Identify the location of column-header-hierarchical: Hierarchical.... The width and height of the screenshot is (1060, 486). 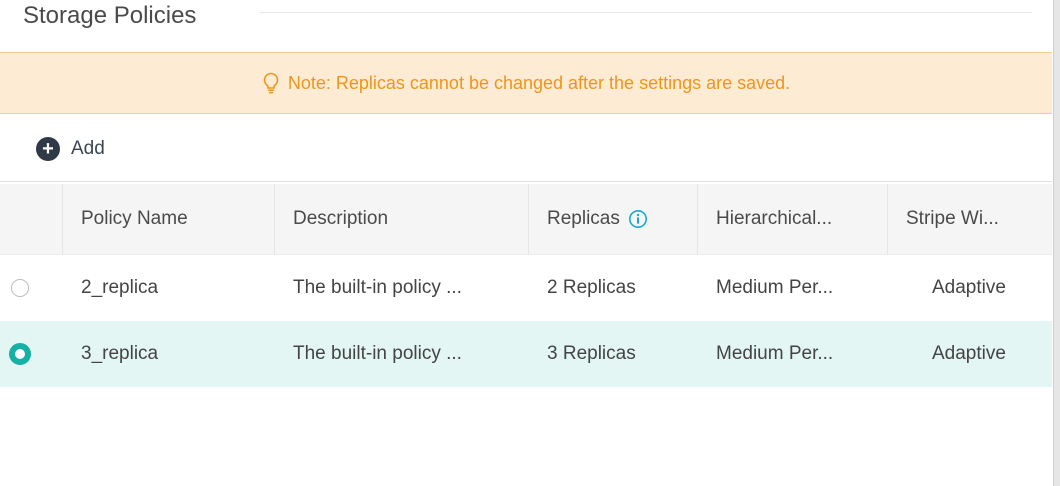
(793, 219).